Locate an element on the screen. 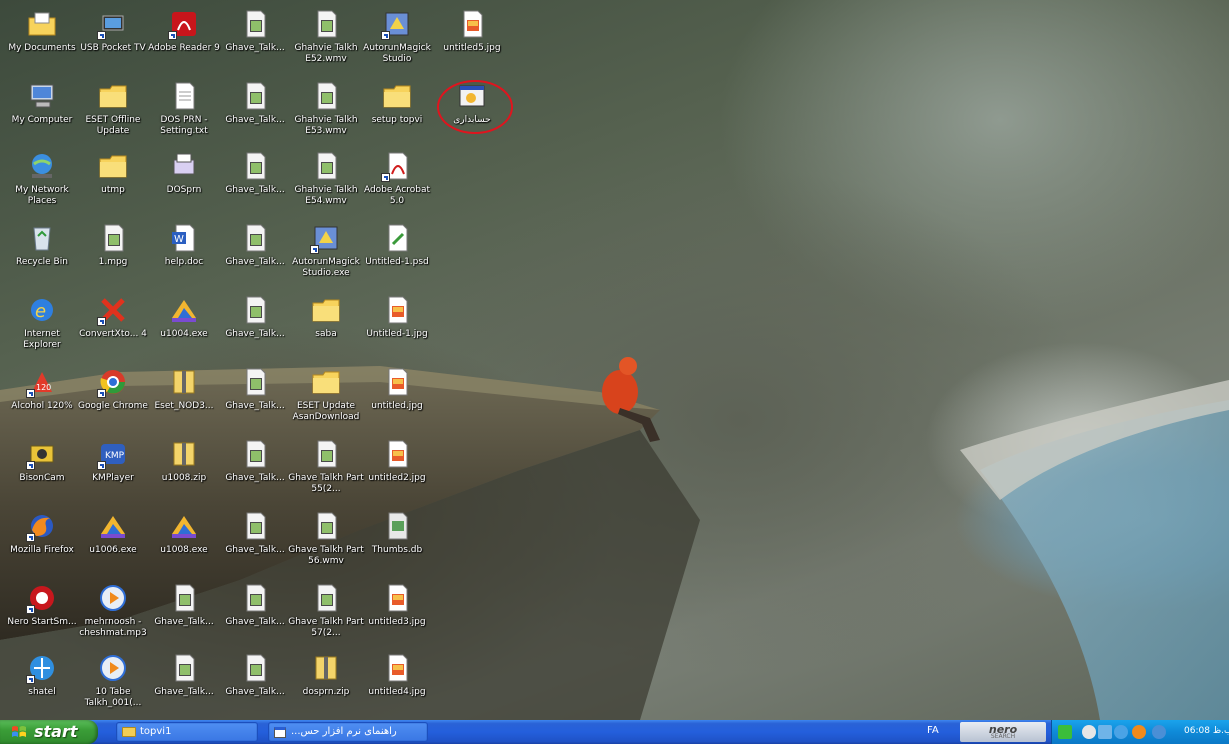  network-icon is located at coordinates (1089, 732).